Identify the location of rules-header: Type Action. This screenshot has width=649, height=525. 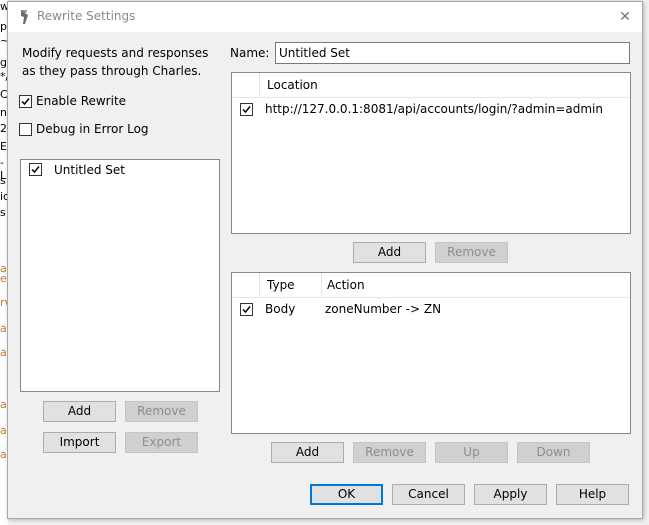
(431, 285).